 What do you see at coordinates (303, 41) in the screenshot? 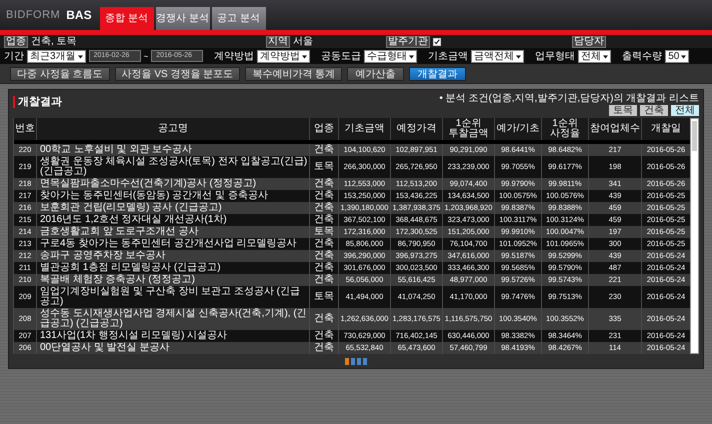
I see `condition-value: 서울` at bounding box center [303, 41].